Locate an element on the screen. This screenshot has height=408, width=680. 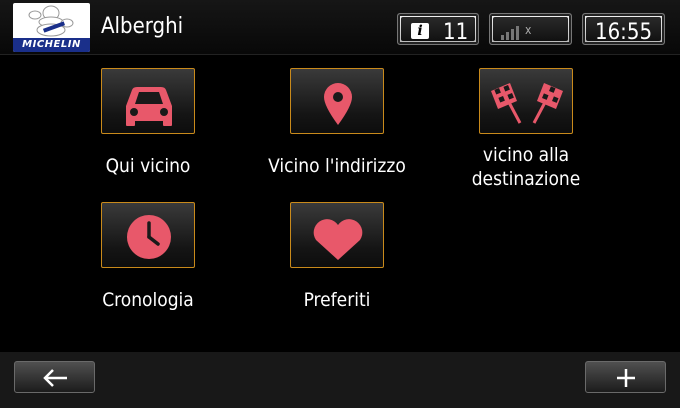
clock-icon is located at coordinates (149, 237).